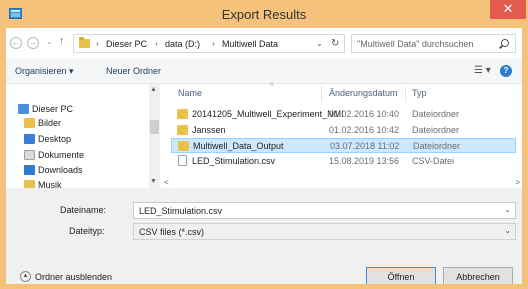 The height and width of the screenshot is (289, 528). Describe the element at coordinates (154, 136) in the screenshot. I see `nav-scrollbar: ▲ ▼` at that location.